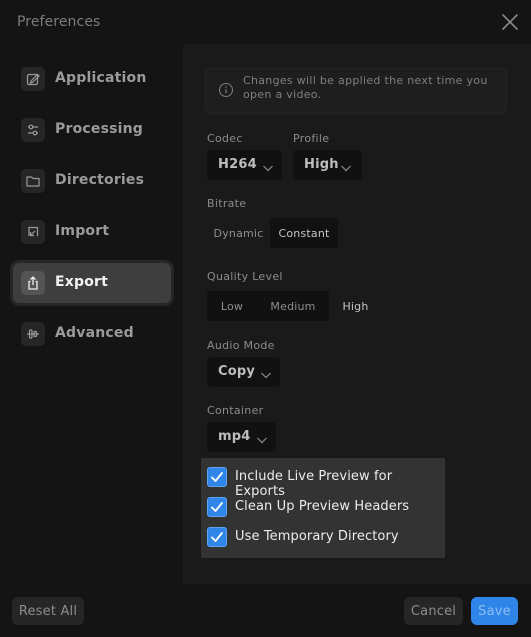 The image size is (531, 637). I want to click on sidebar-item-label: Export, so click(82, 282).